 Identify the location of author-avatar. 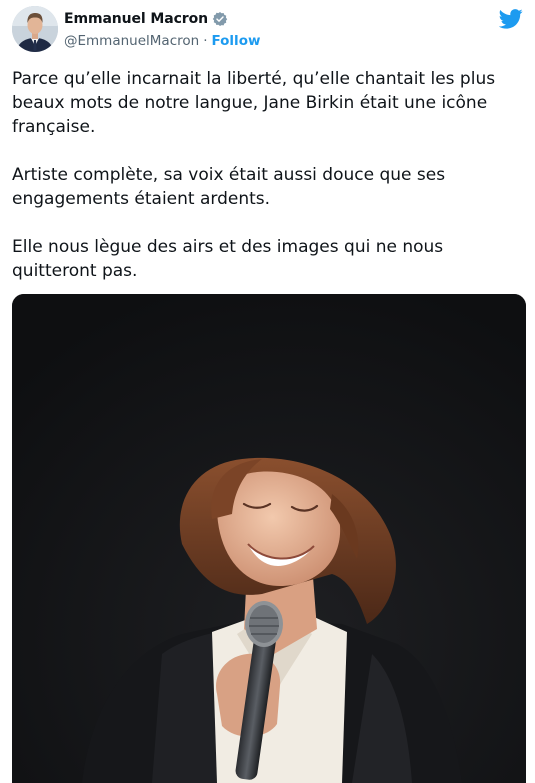
(35, 29).